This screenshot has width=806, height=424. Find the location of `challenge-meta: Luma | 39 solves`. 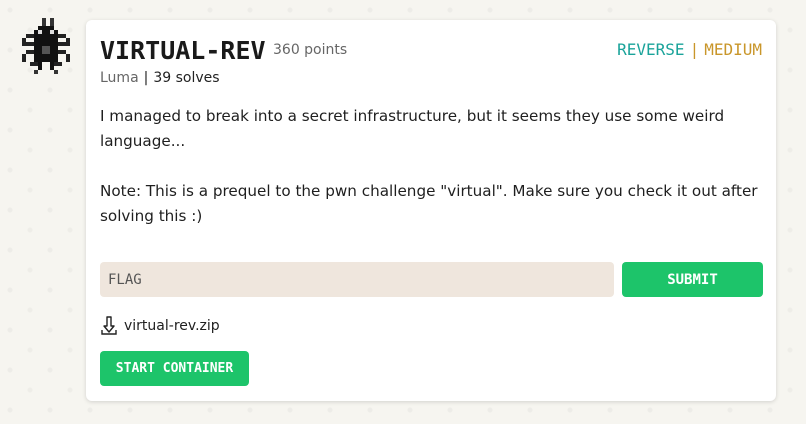

challenge-meta: Luma | 39 solves is located at coordinates (160, 78).